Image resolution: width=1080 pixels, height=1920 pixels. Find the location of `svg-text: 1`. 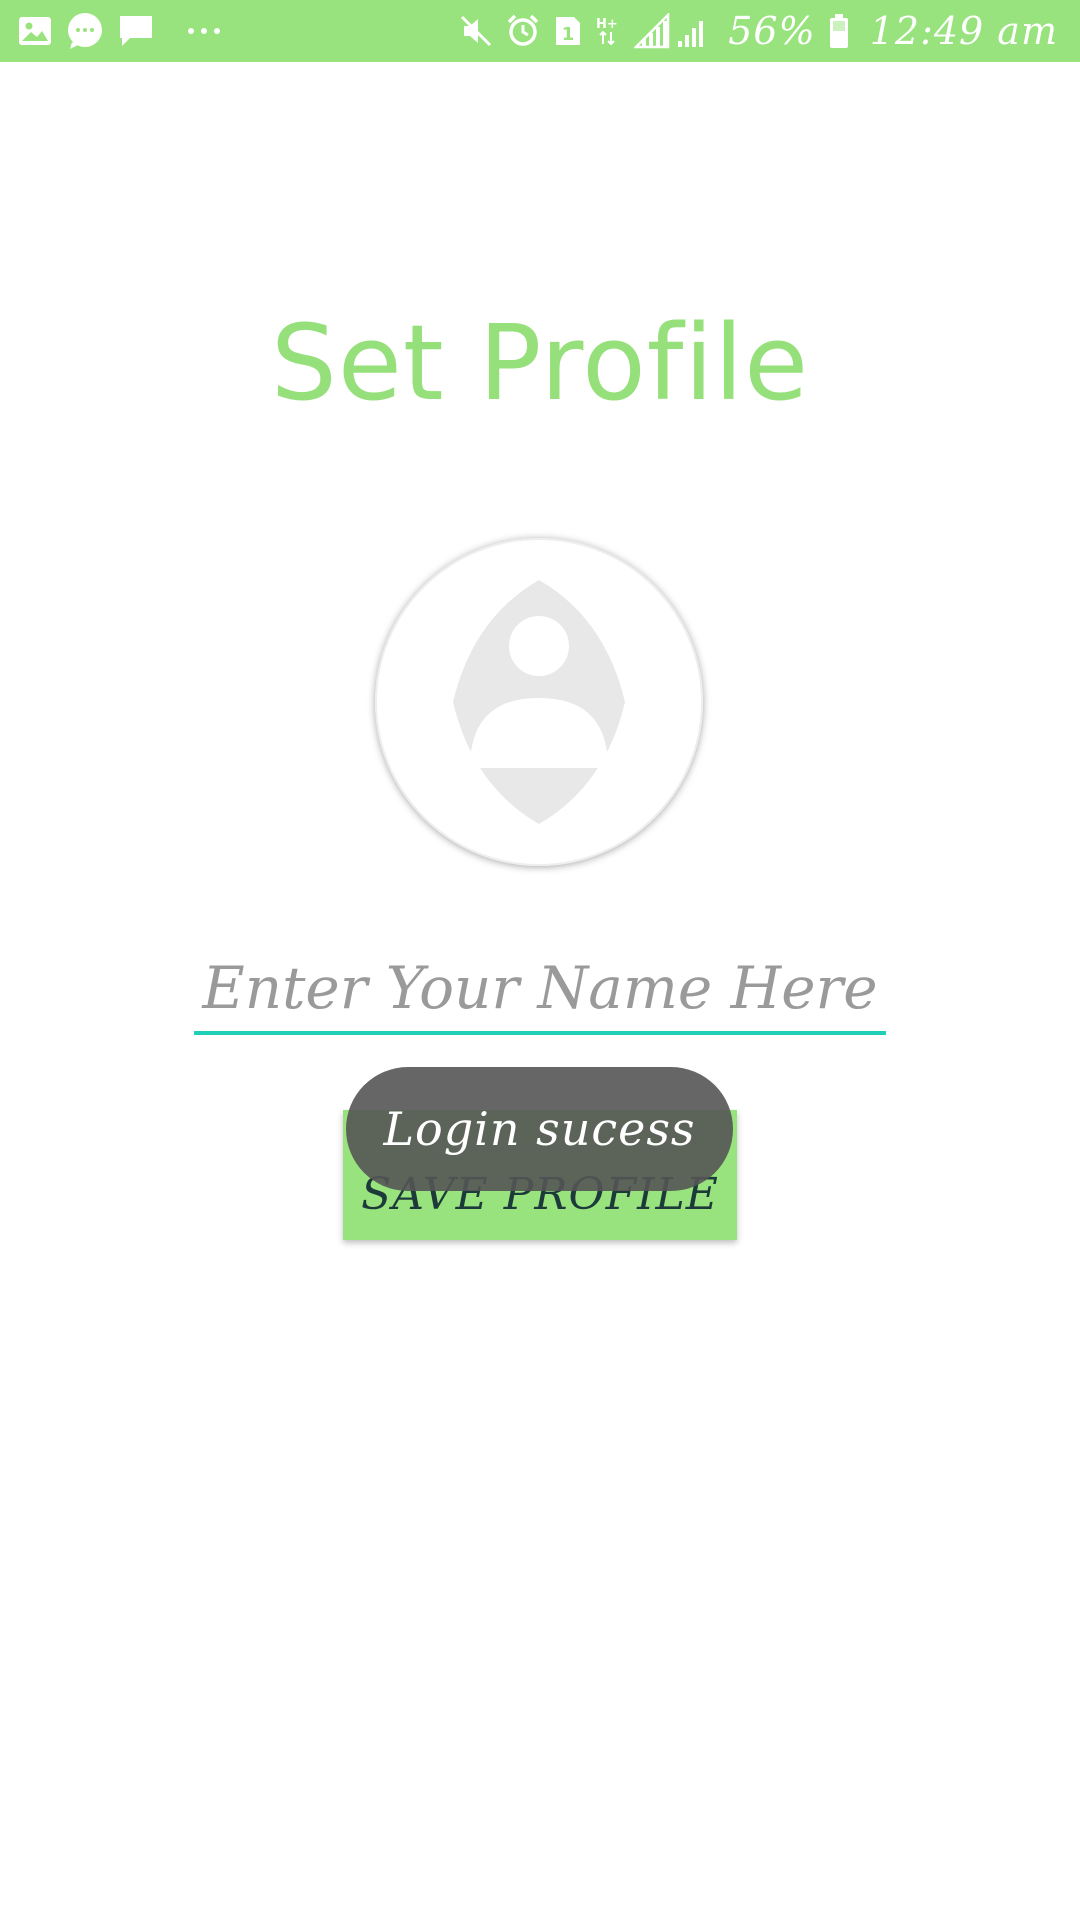

svg-text: 1 is located at coordinates (568, 34).